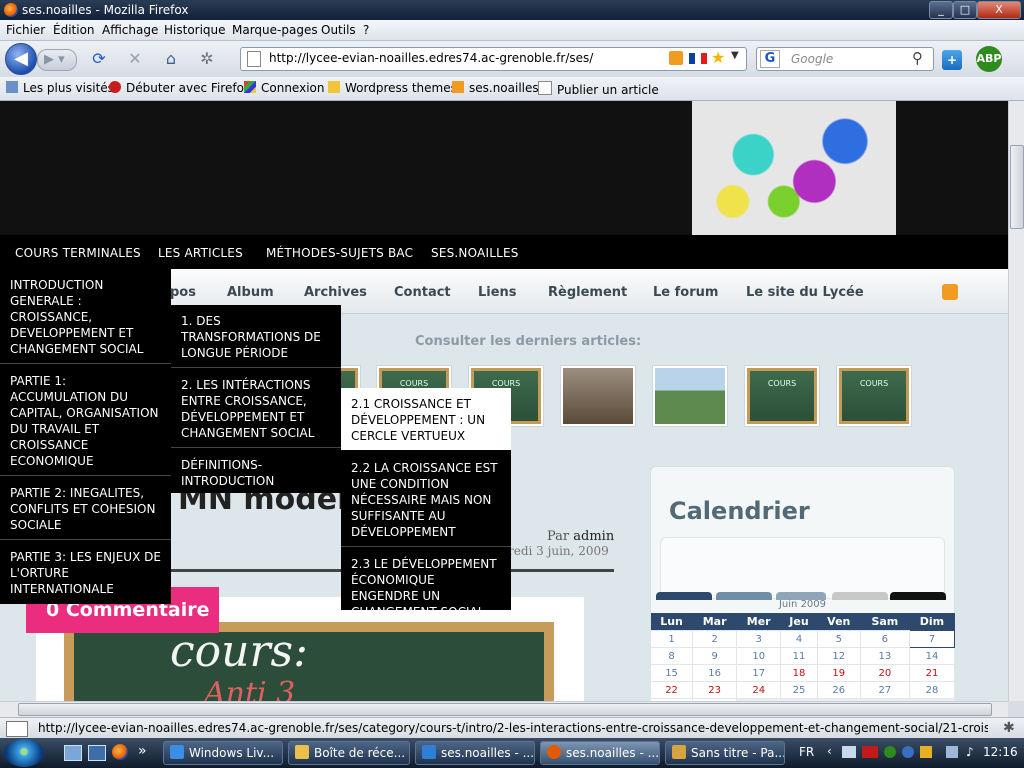 The height and width of the screenshot is (768, 1024). I want to click on calendar-day: 7, so click(932, 639).